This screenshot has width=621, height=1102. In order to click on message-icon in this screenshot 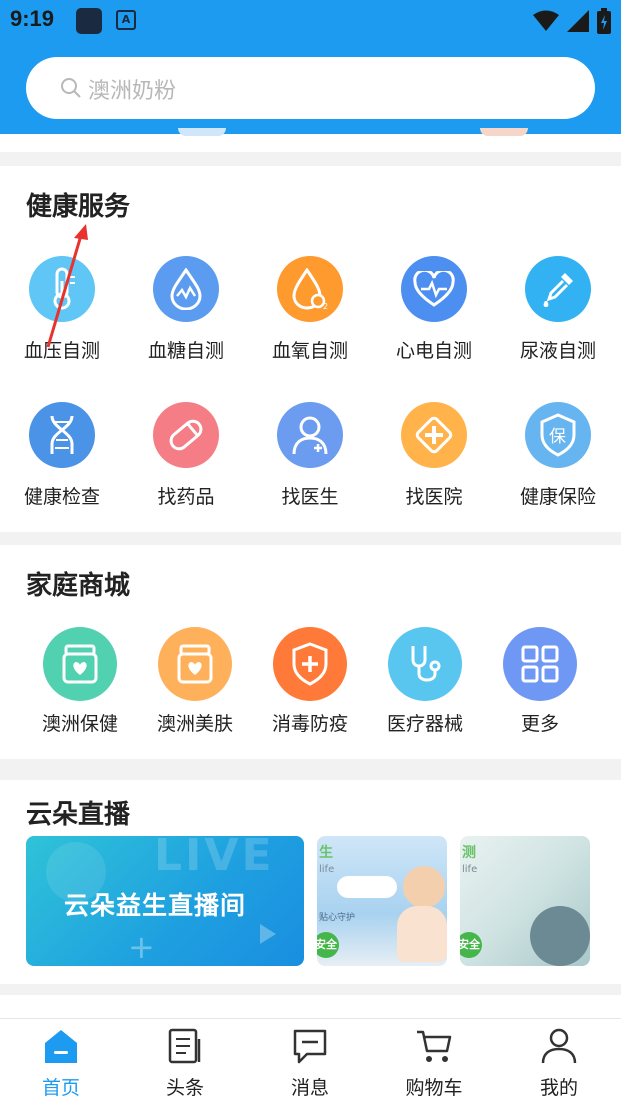, I will do `click(310, 1046)`.